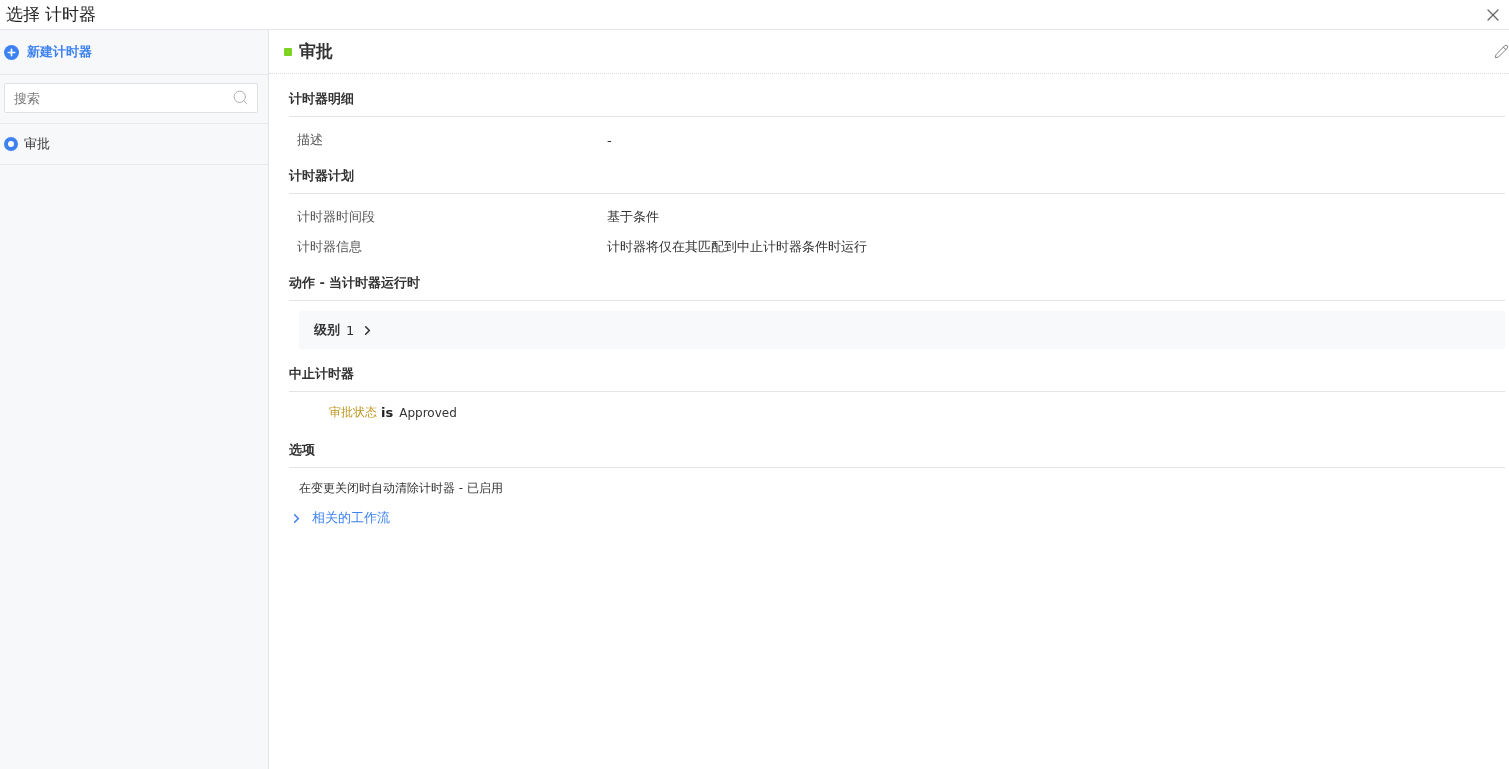 The width and height of the screenshot is (1509, 769). I want to click on condition-value: Approved, so click(428, 412).